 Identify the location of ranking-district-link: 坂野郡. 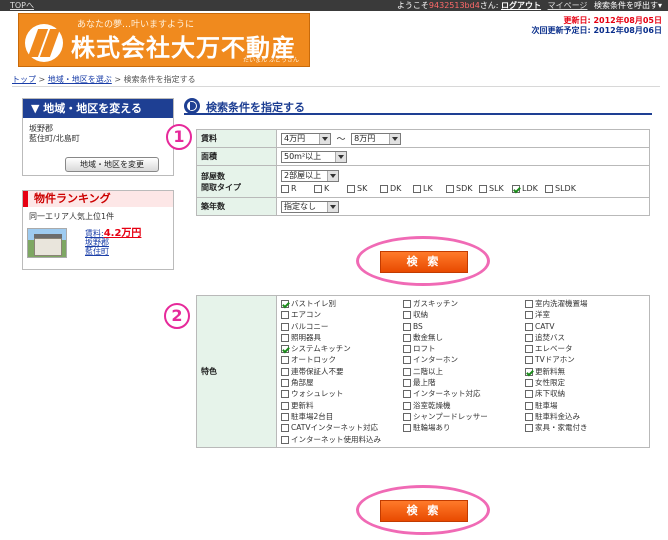
(113, 242).